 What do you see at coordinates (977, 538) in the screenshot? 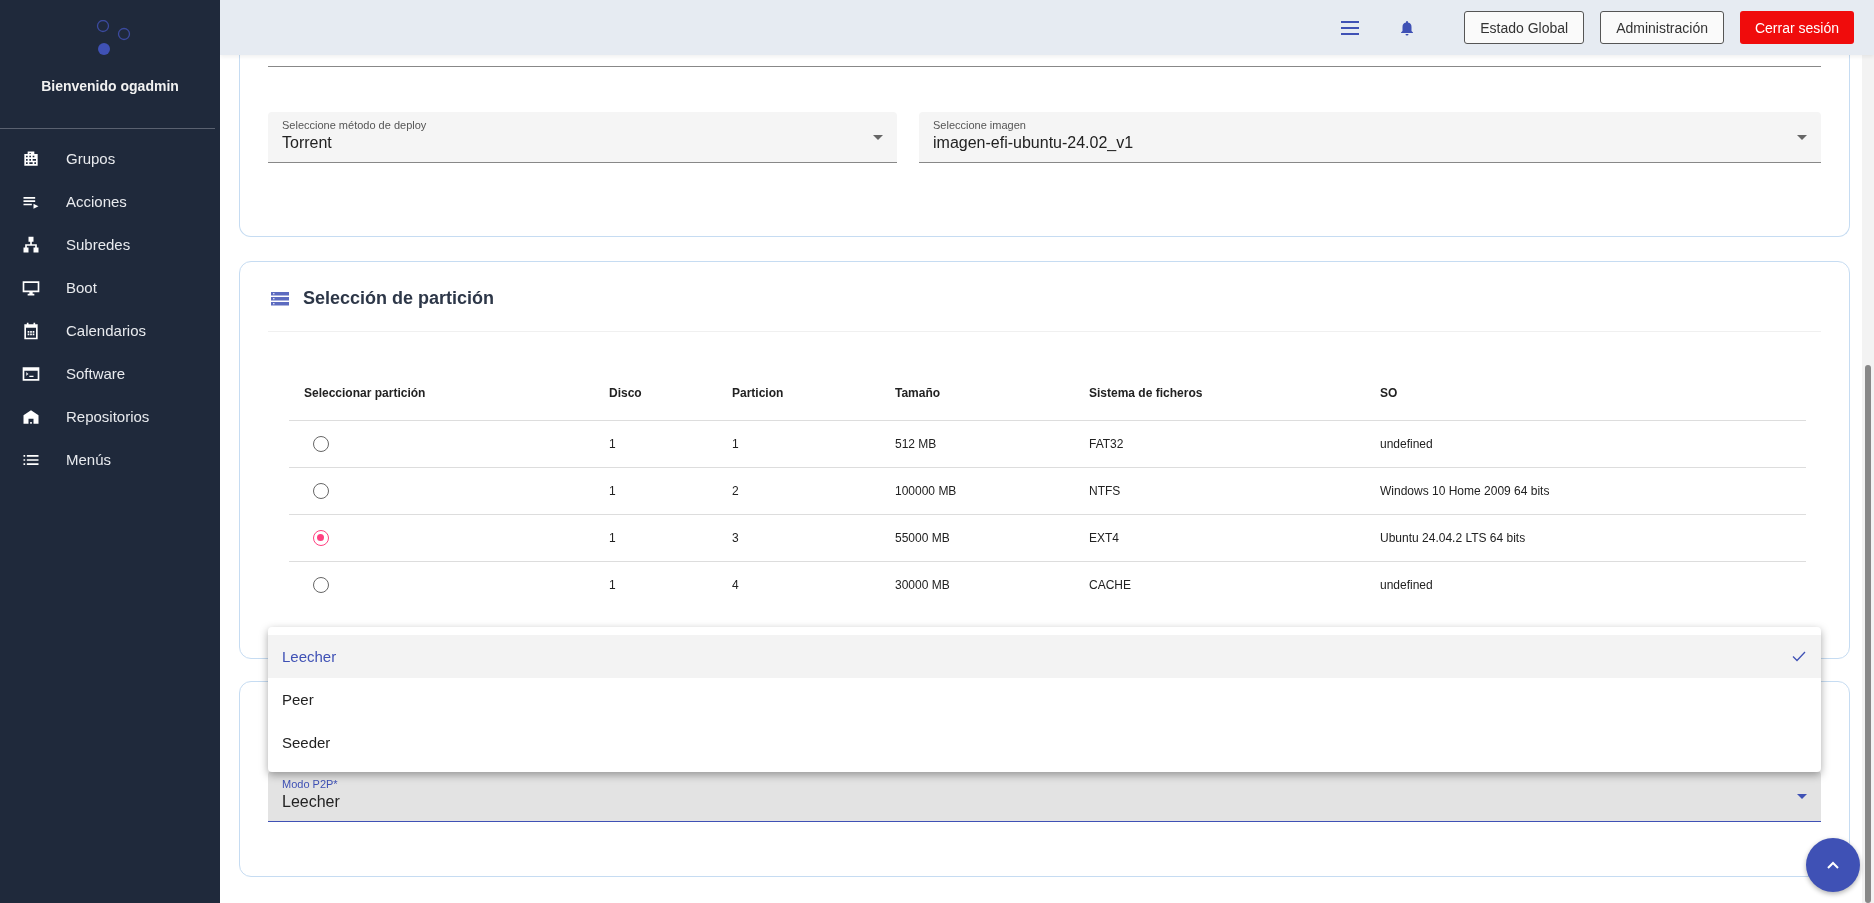
I see `table-cell: 55000 MB` at bounding box center [977, 538].